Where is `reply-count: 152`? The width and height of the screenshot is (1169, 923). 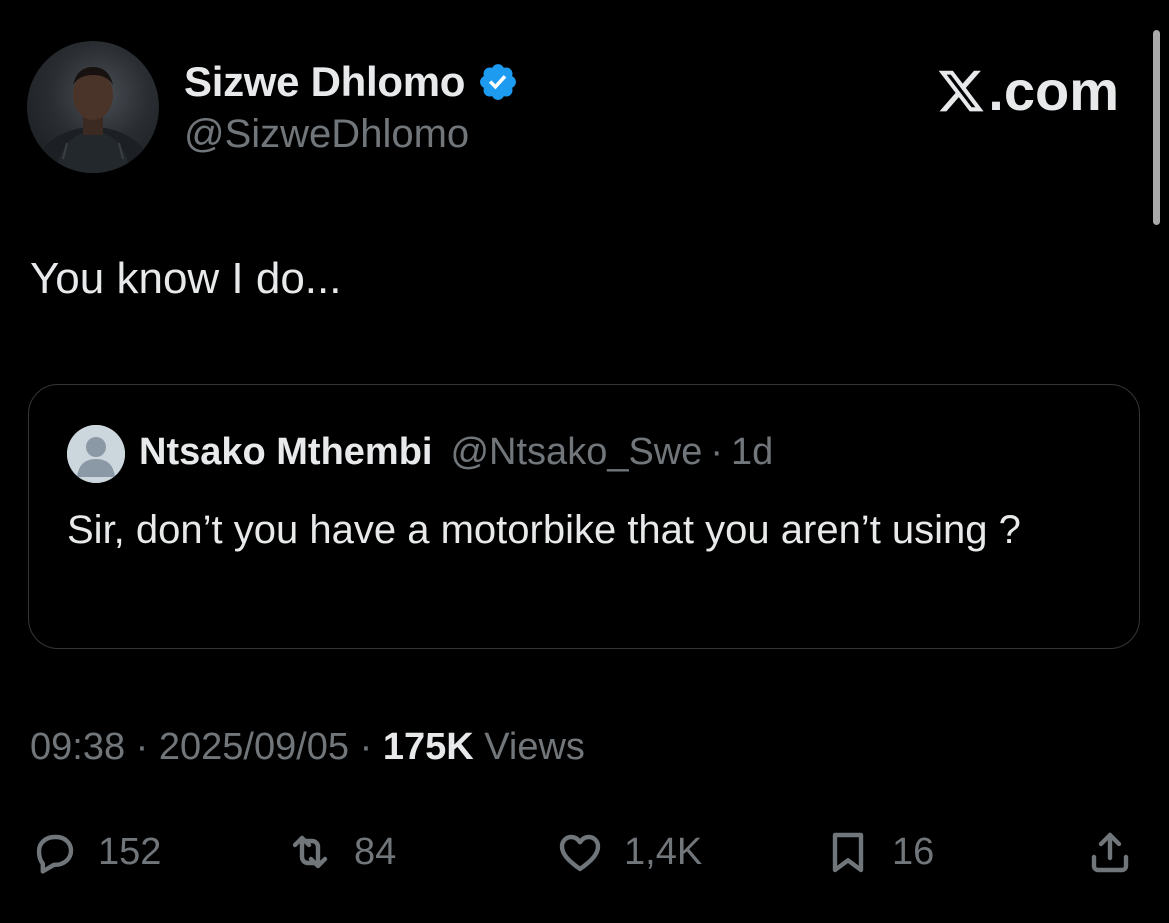
reply-count: 152 is located at coordinates (130, 851).